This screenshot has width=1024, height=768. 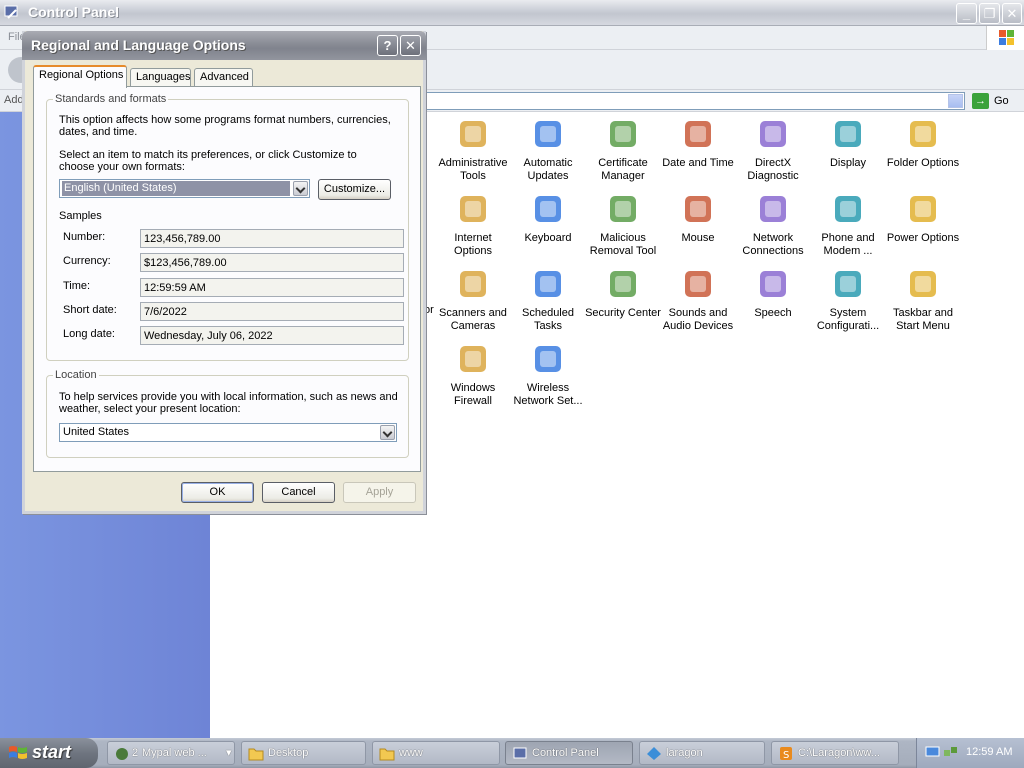 I want to click on cp-item-firewall: Windows Firewall, so click(x=473, y=375).